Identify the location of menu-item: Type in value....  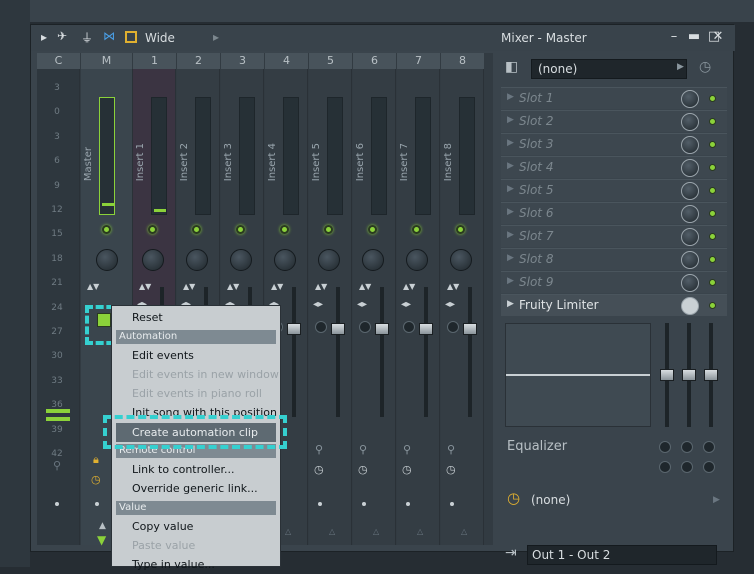
(196, 564).